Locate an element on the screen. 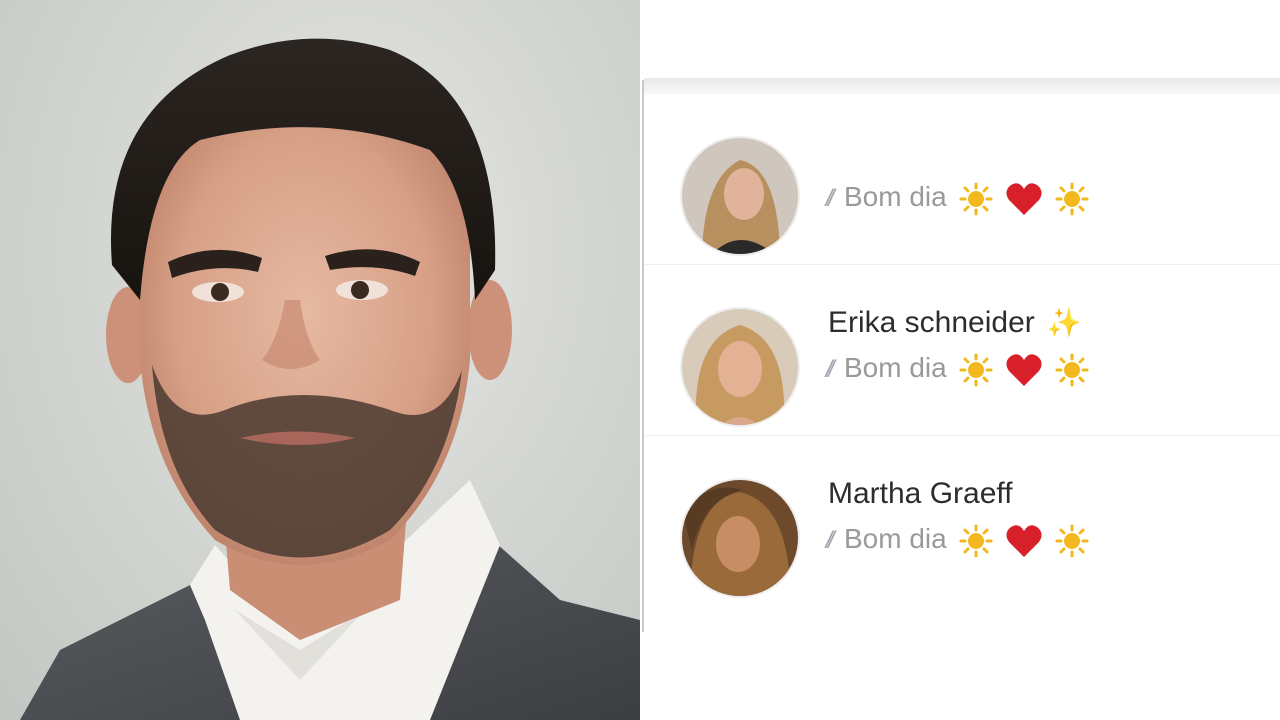 The width and height of the screenshot is (1280, 720). sparkles-icon: ✨ is located at coordinates (1064, 322).